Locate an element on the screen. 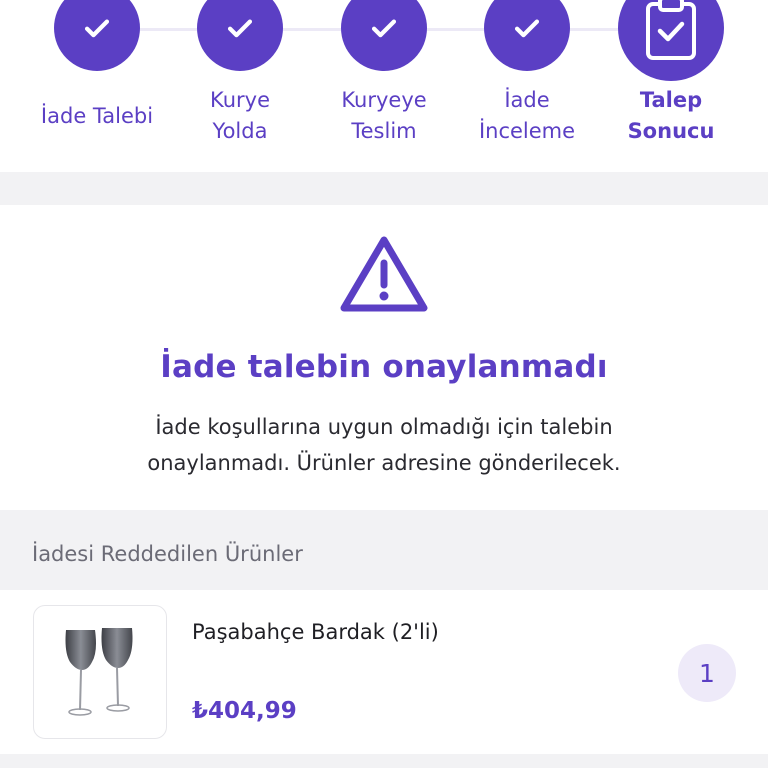 This screenshot has width=768, height=768. step-request-result: Talep Sonucu is located at coordinates (671, 73).